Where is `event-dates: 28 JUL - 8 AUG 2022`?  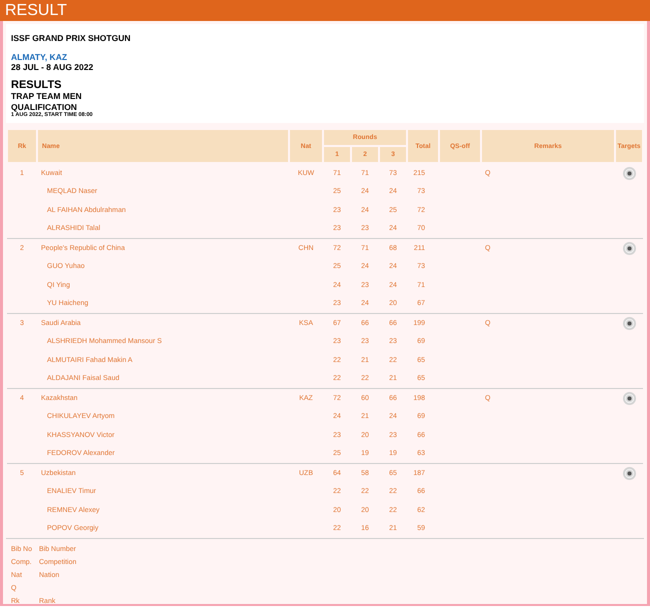
event-dates: 28 JUL - 8 AUG 2022 is located at coordinates (52, 67).